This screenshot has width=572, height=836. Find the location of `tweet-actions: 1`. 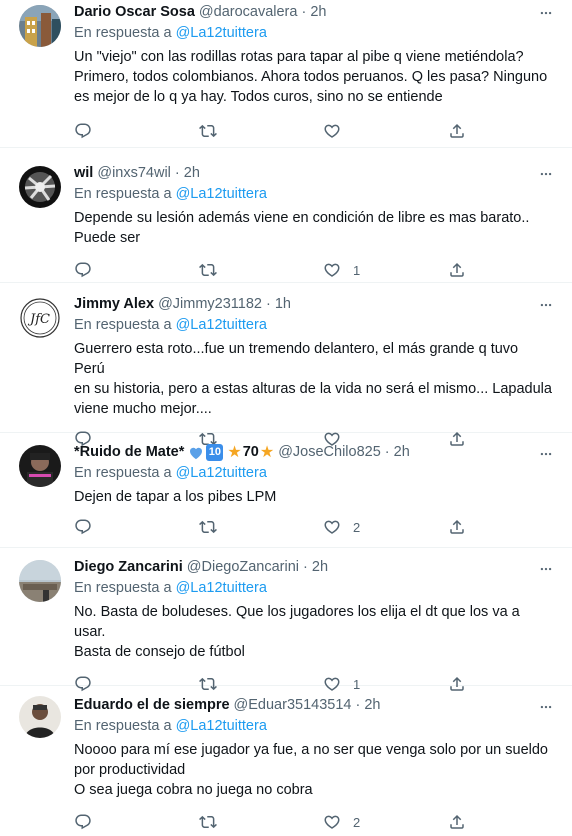

tweet-actions: 1 is located at coordinates (323, 270).